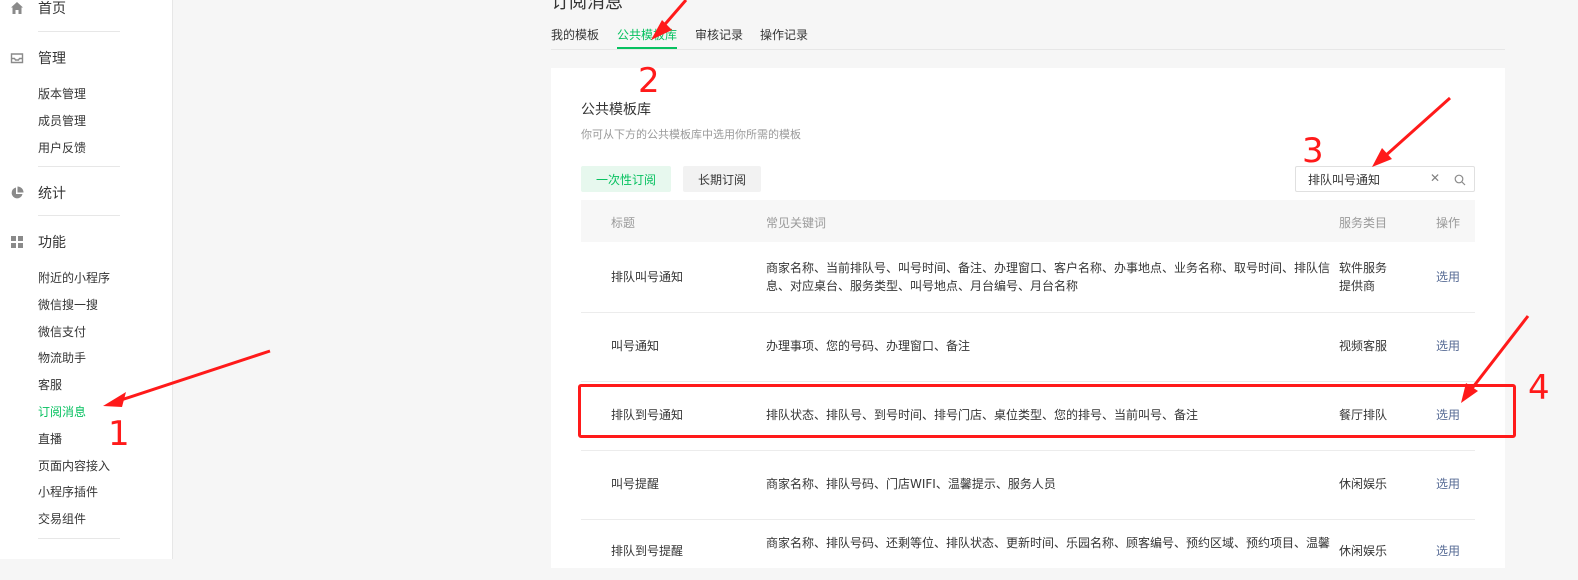 This screenshot has width=1578, height=580. What do you see at coordinates (17, 193) in the screenshot?
I see `pie-chart-icon` at bounding box center [17, 193].